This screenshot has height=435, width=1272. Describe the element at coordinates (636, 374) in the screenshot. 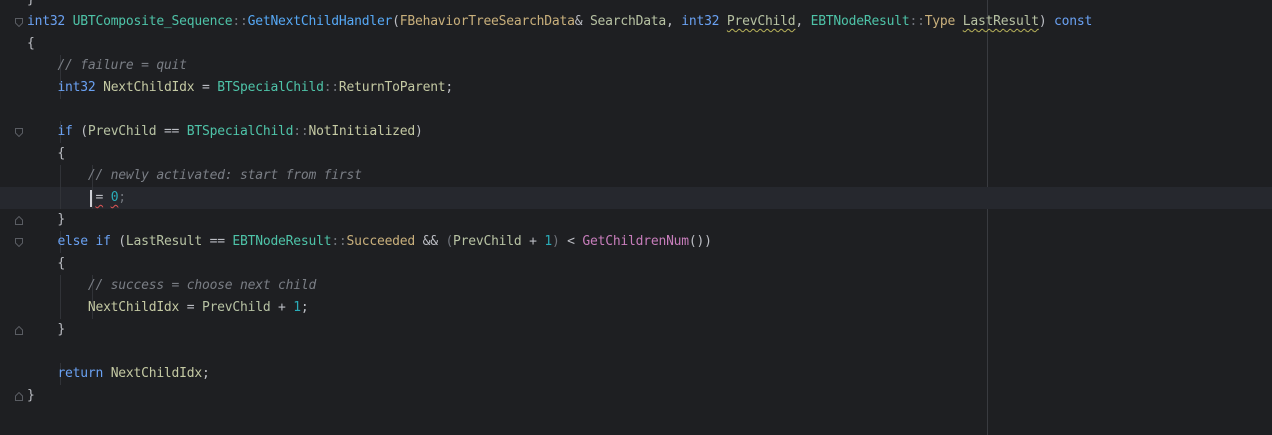

I see `code-line: return NextChildIdx;` at that location.